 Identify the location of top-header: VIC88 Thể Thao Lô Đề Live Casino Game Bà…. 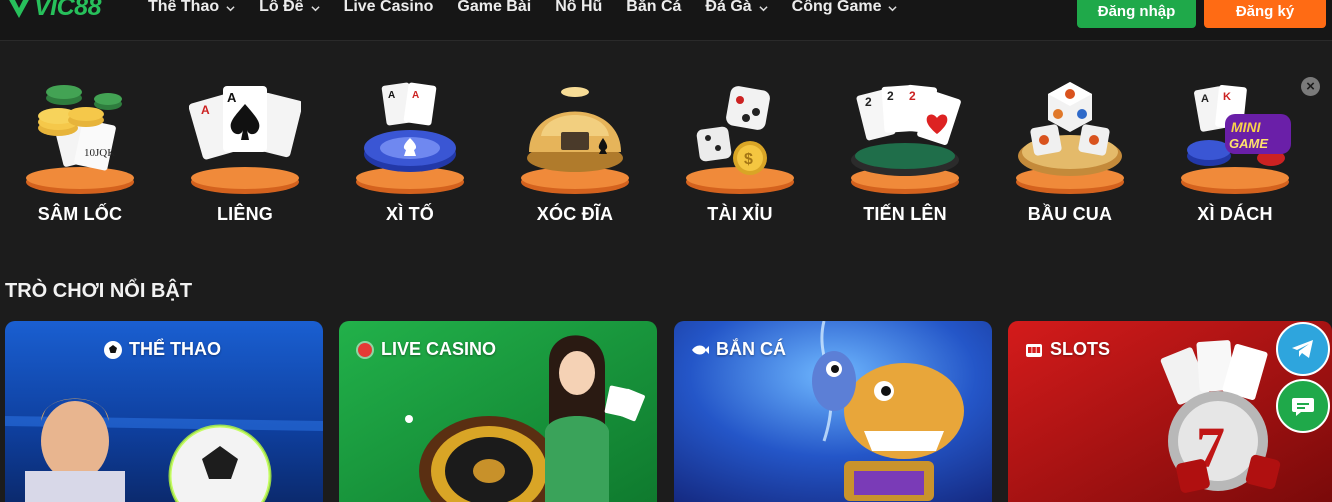
(666, 20).